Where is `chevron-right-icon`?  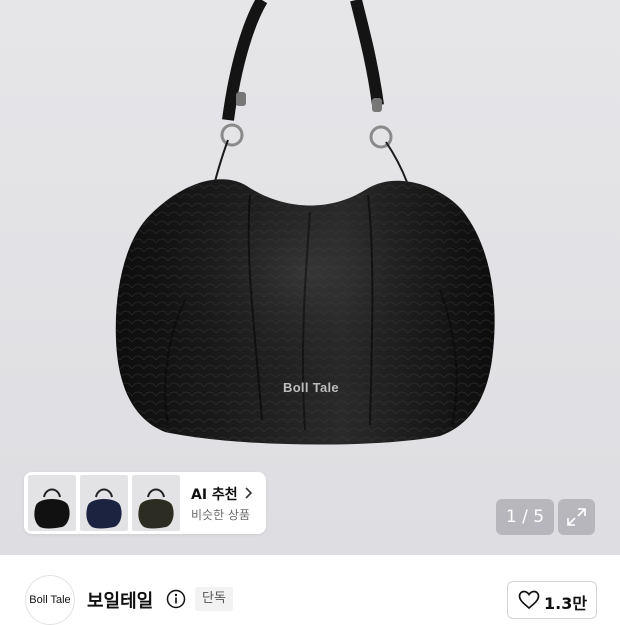 chevron-right-icon is located at coordinates (249, 493).